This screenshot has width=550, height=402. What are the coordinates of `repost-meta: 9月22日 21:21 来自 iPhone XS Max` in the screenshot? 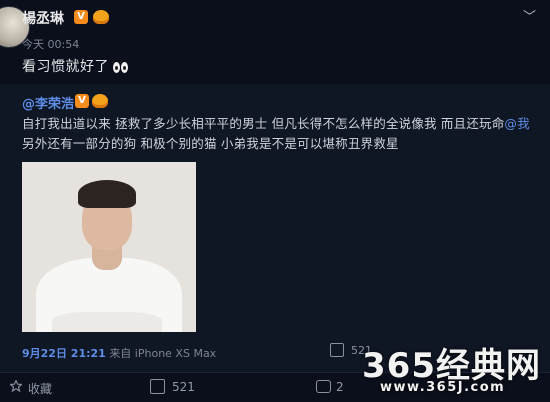 It's located at (119, 353).